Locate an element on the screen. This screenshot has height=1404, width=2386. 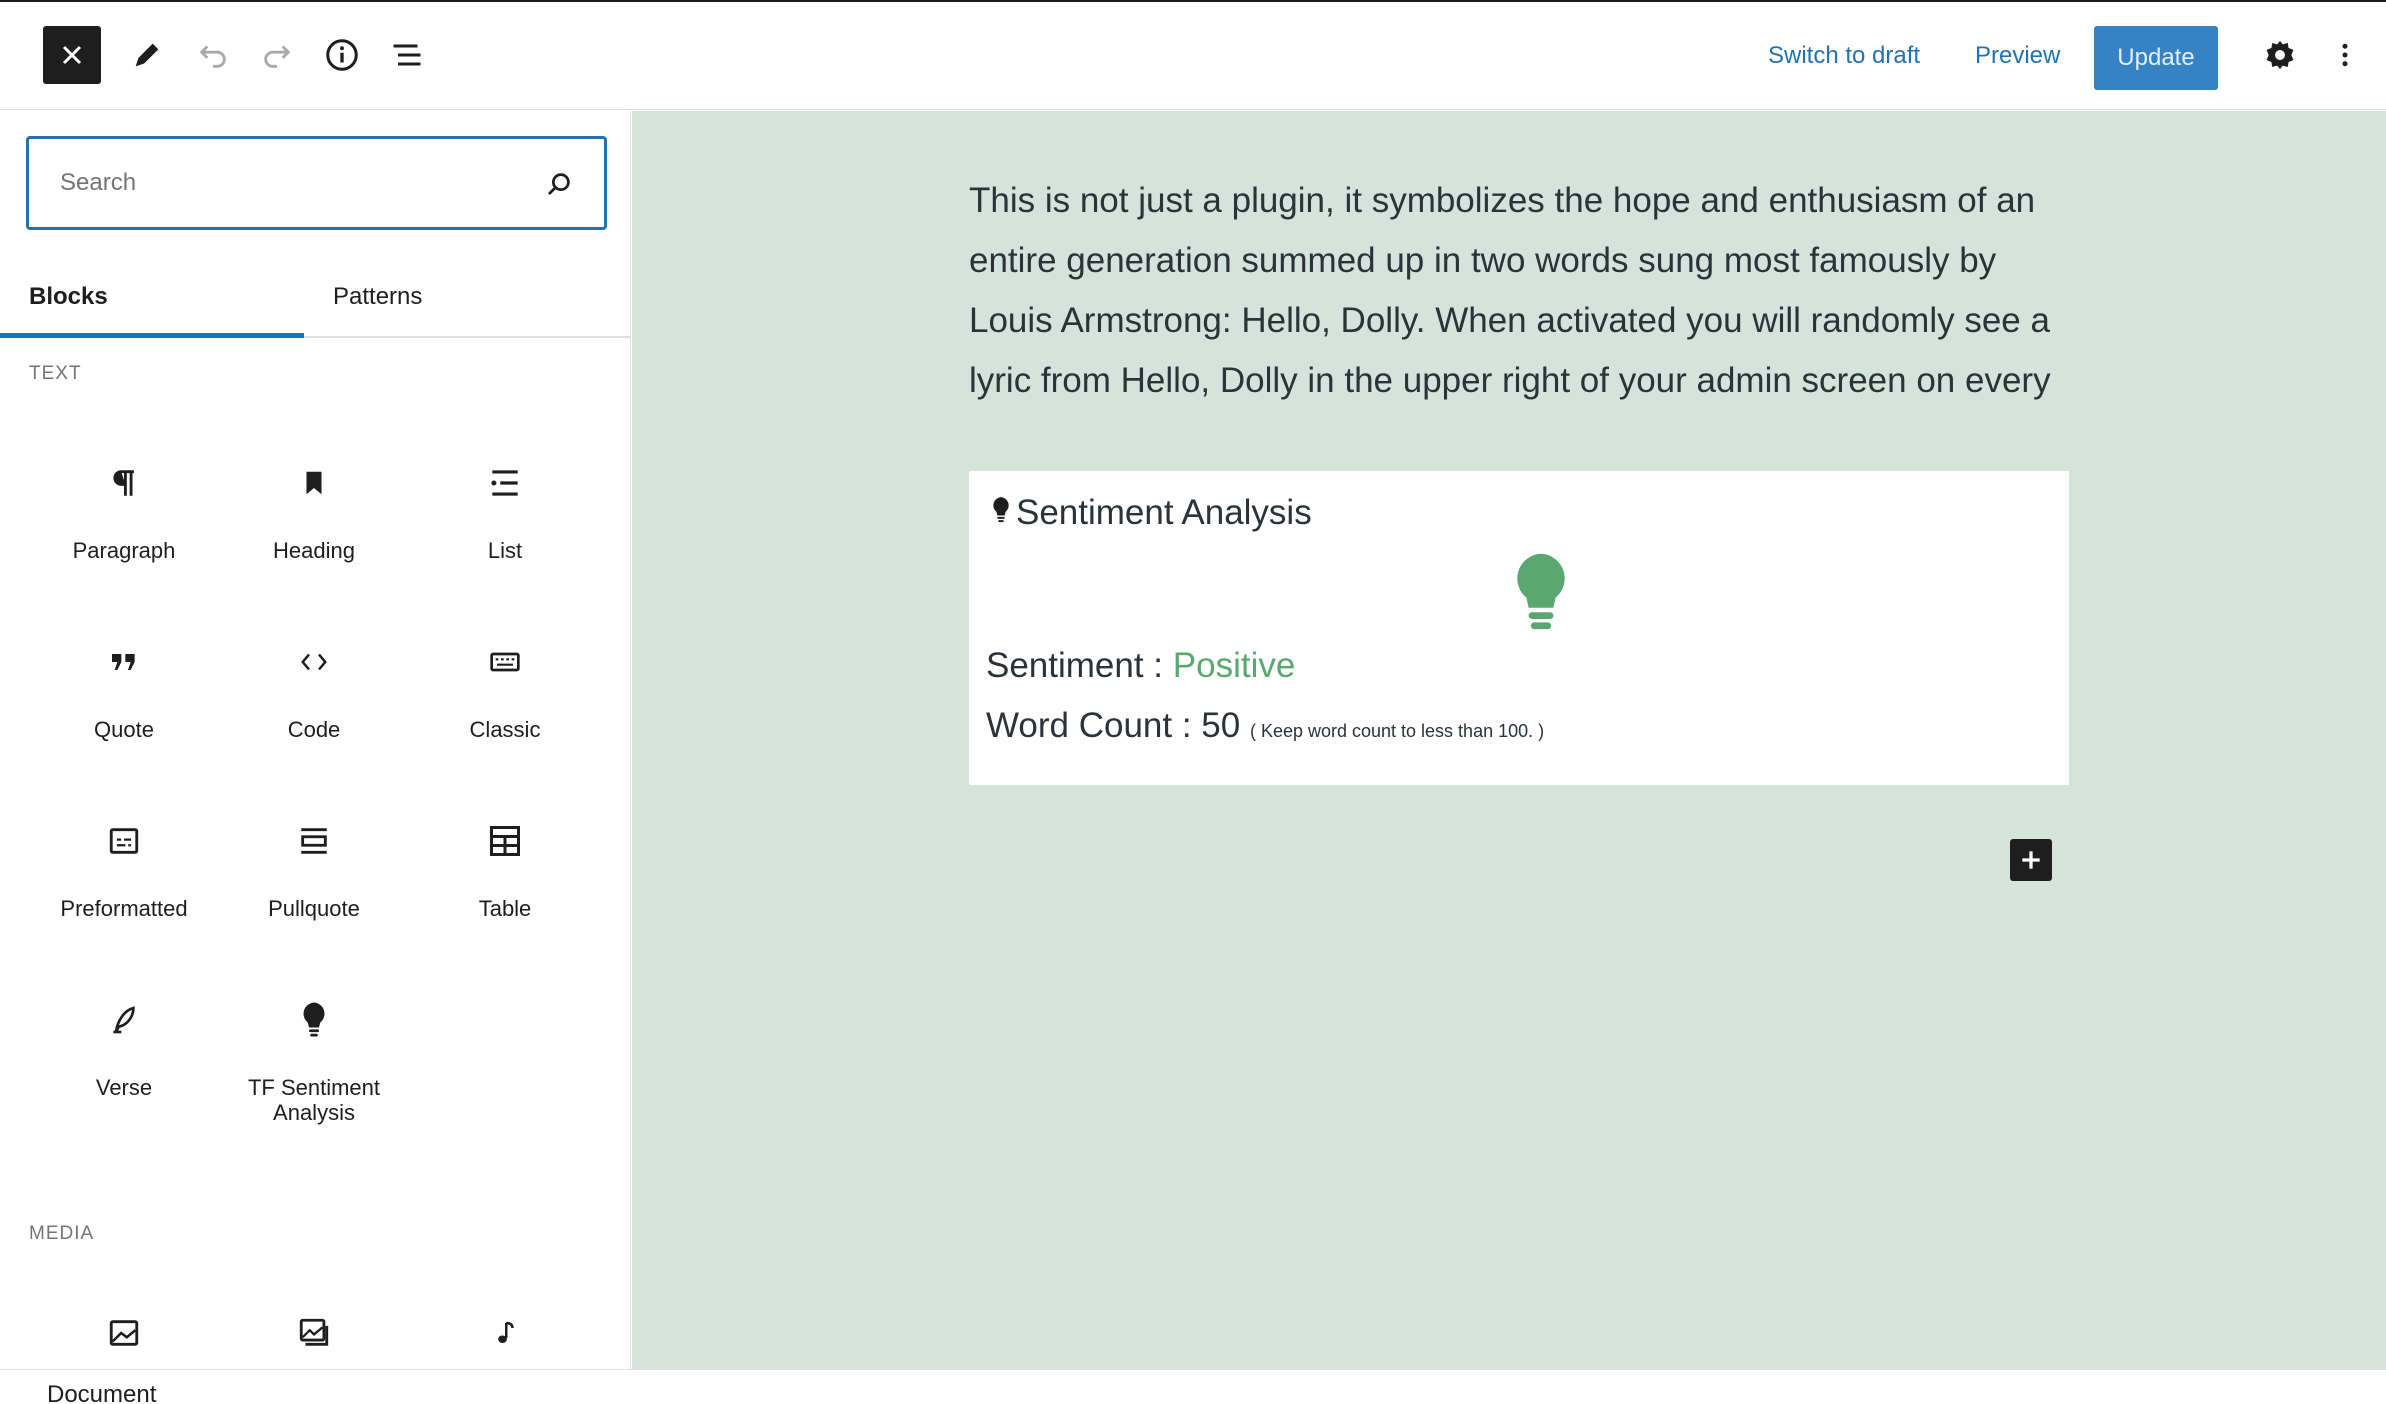
list-view-icon is located at coordinates (407, 55).